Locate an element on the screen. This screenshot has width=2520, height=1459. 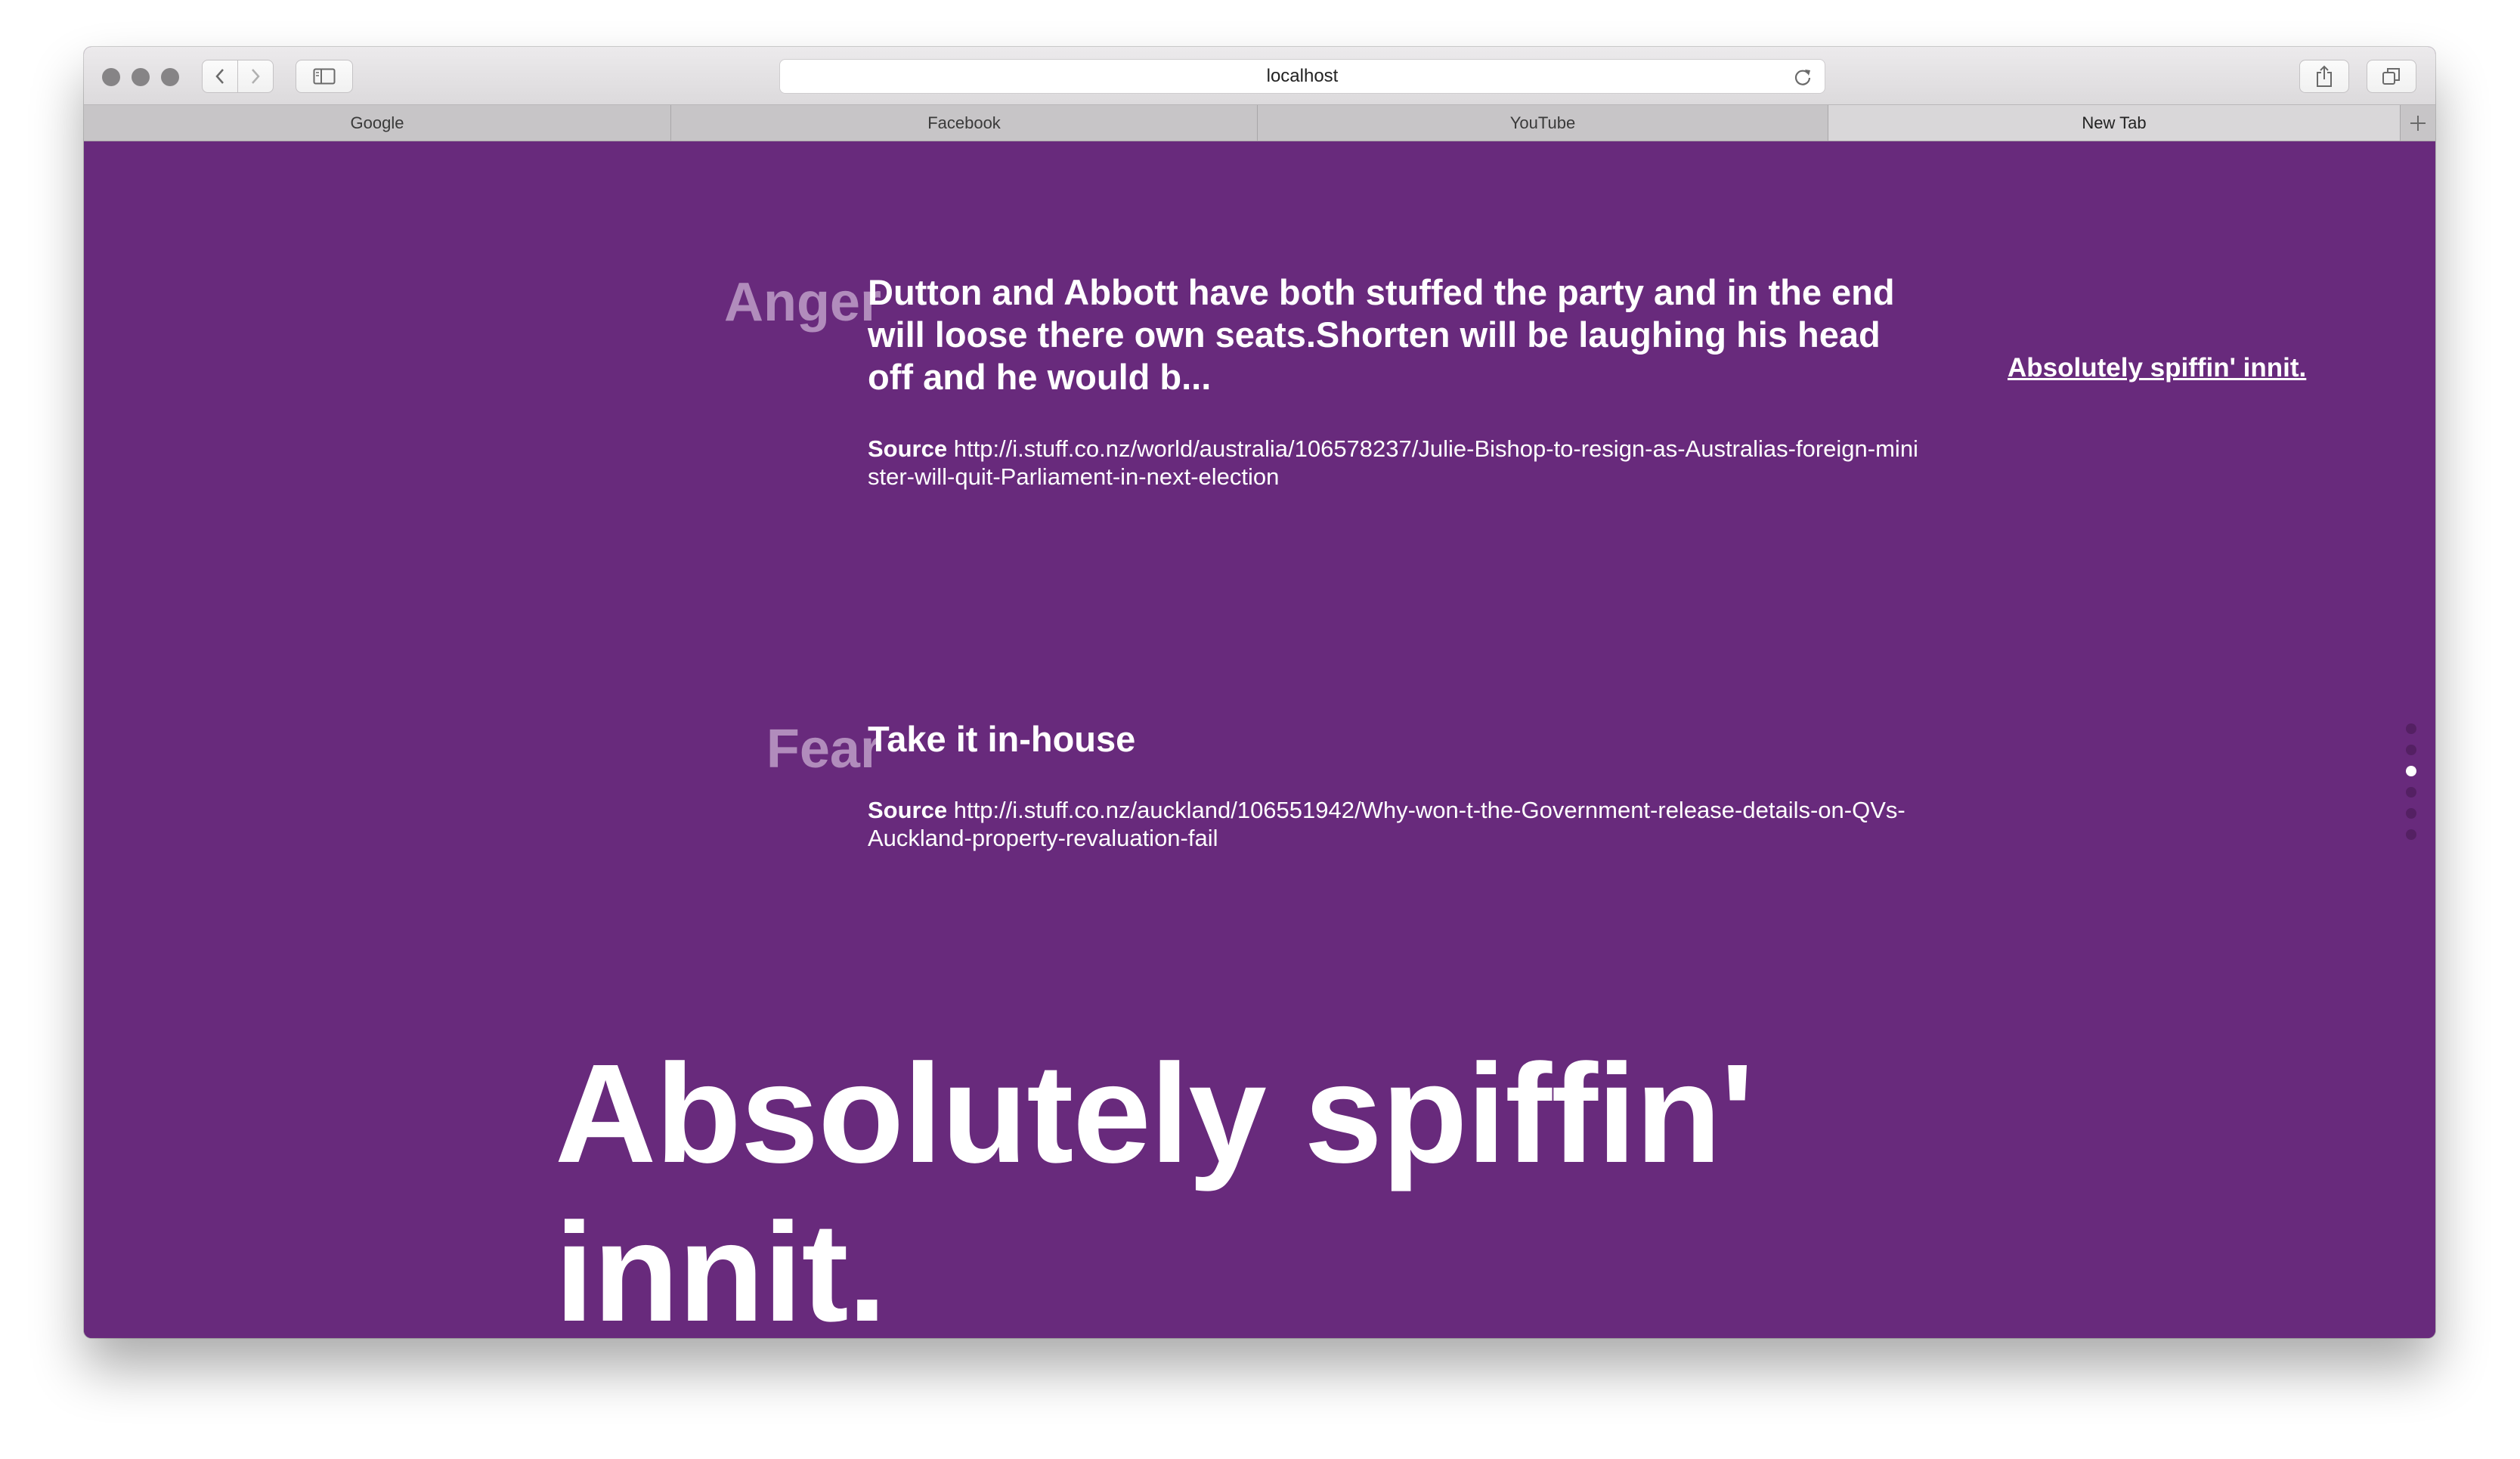
sidebar-icon is located at coordinates (324, 77).